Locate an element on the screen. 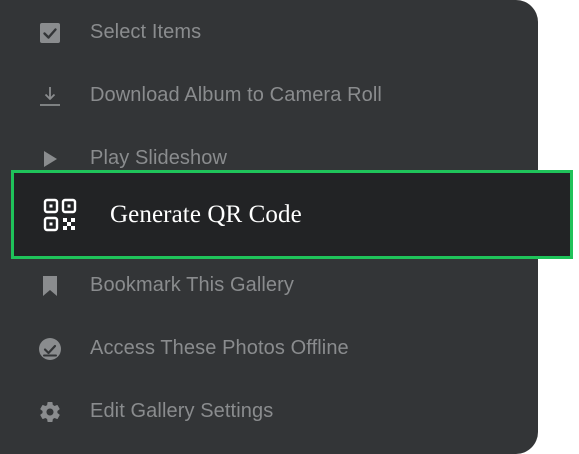  checkbox-checked-icon is located at coordinates (50, 33).